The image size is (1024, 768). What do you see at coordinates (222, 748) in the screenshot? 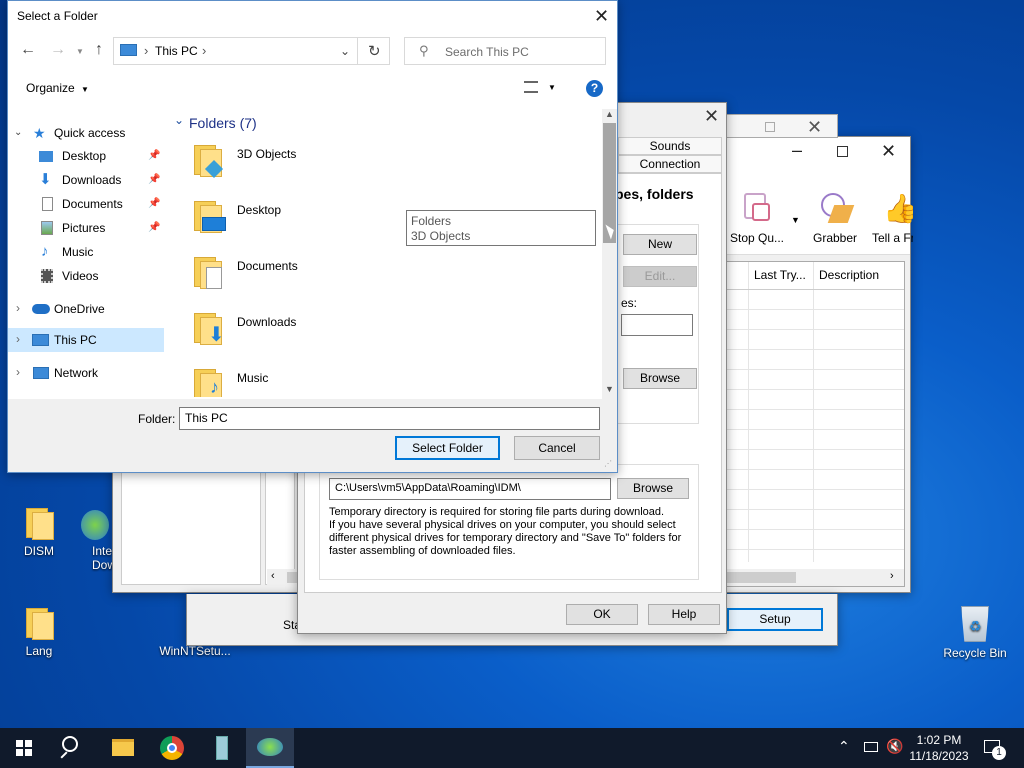
I see `taskbar-winntsetup` at bounding box center [222, 748].